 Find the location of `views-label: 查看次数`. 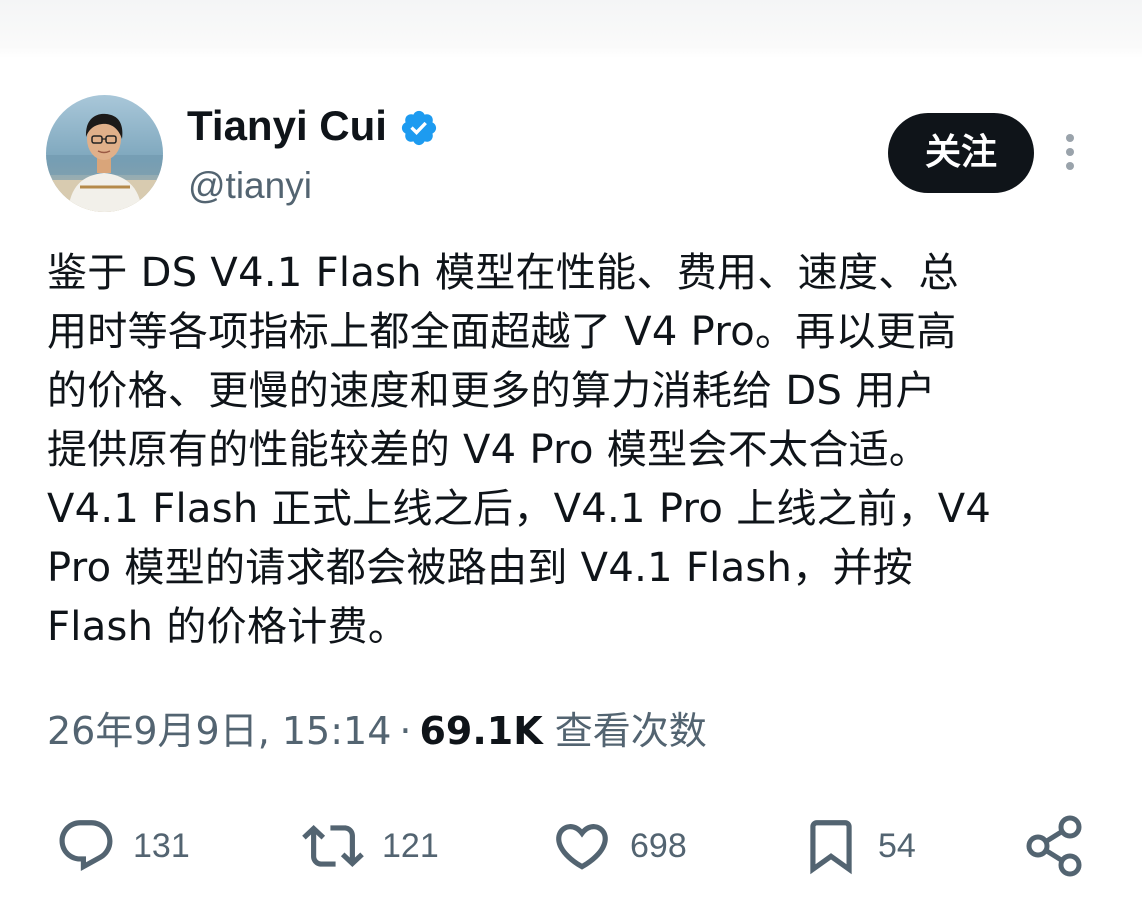

views-label: 查看次数 is located at coordinates (630, 731).